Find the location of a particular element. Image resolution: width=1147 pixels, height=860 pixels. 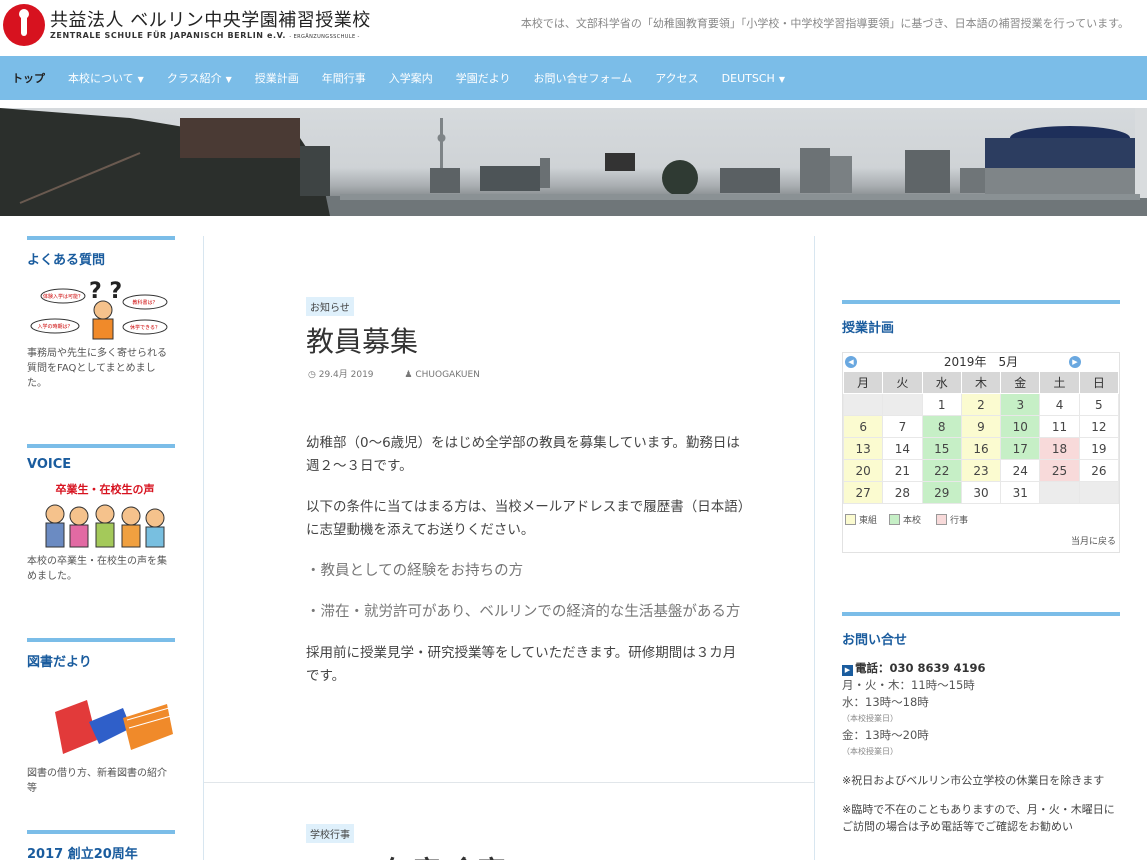

calendar-day: 26 is located at coordinates (1099, 470).